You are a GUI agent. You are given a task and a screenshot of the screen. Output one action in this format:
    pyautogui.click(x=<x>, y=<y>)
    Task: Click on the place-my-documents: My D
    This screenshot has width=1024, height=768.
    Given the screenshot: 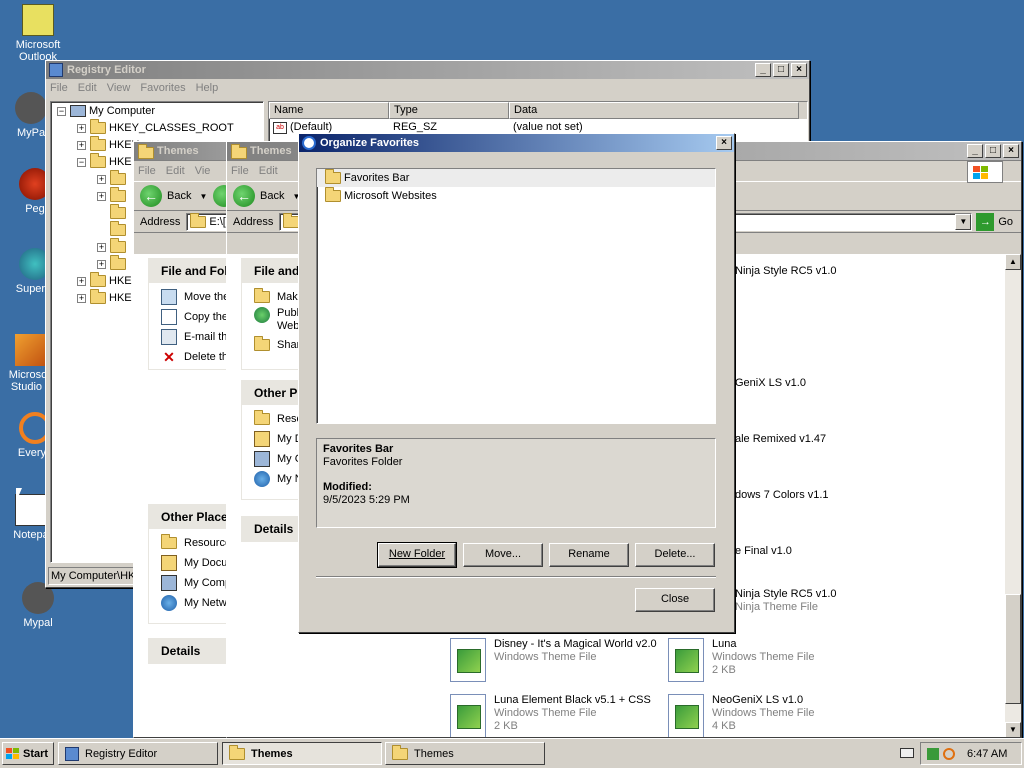 What is the action you would take?
    pyautogui.click(x=272, y=439)
    